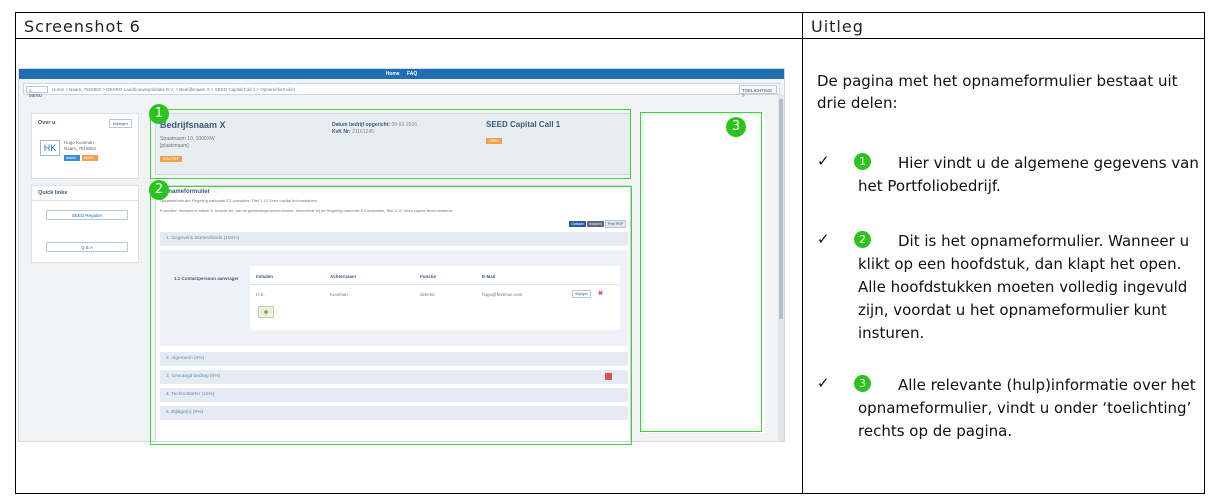  I want to click on divider, so click(85, 200).